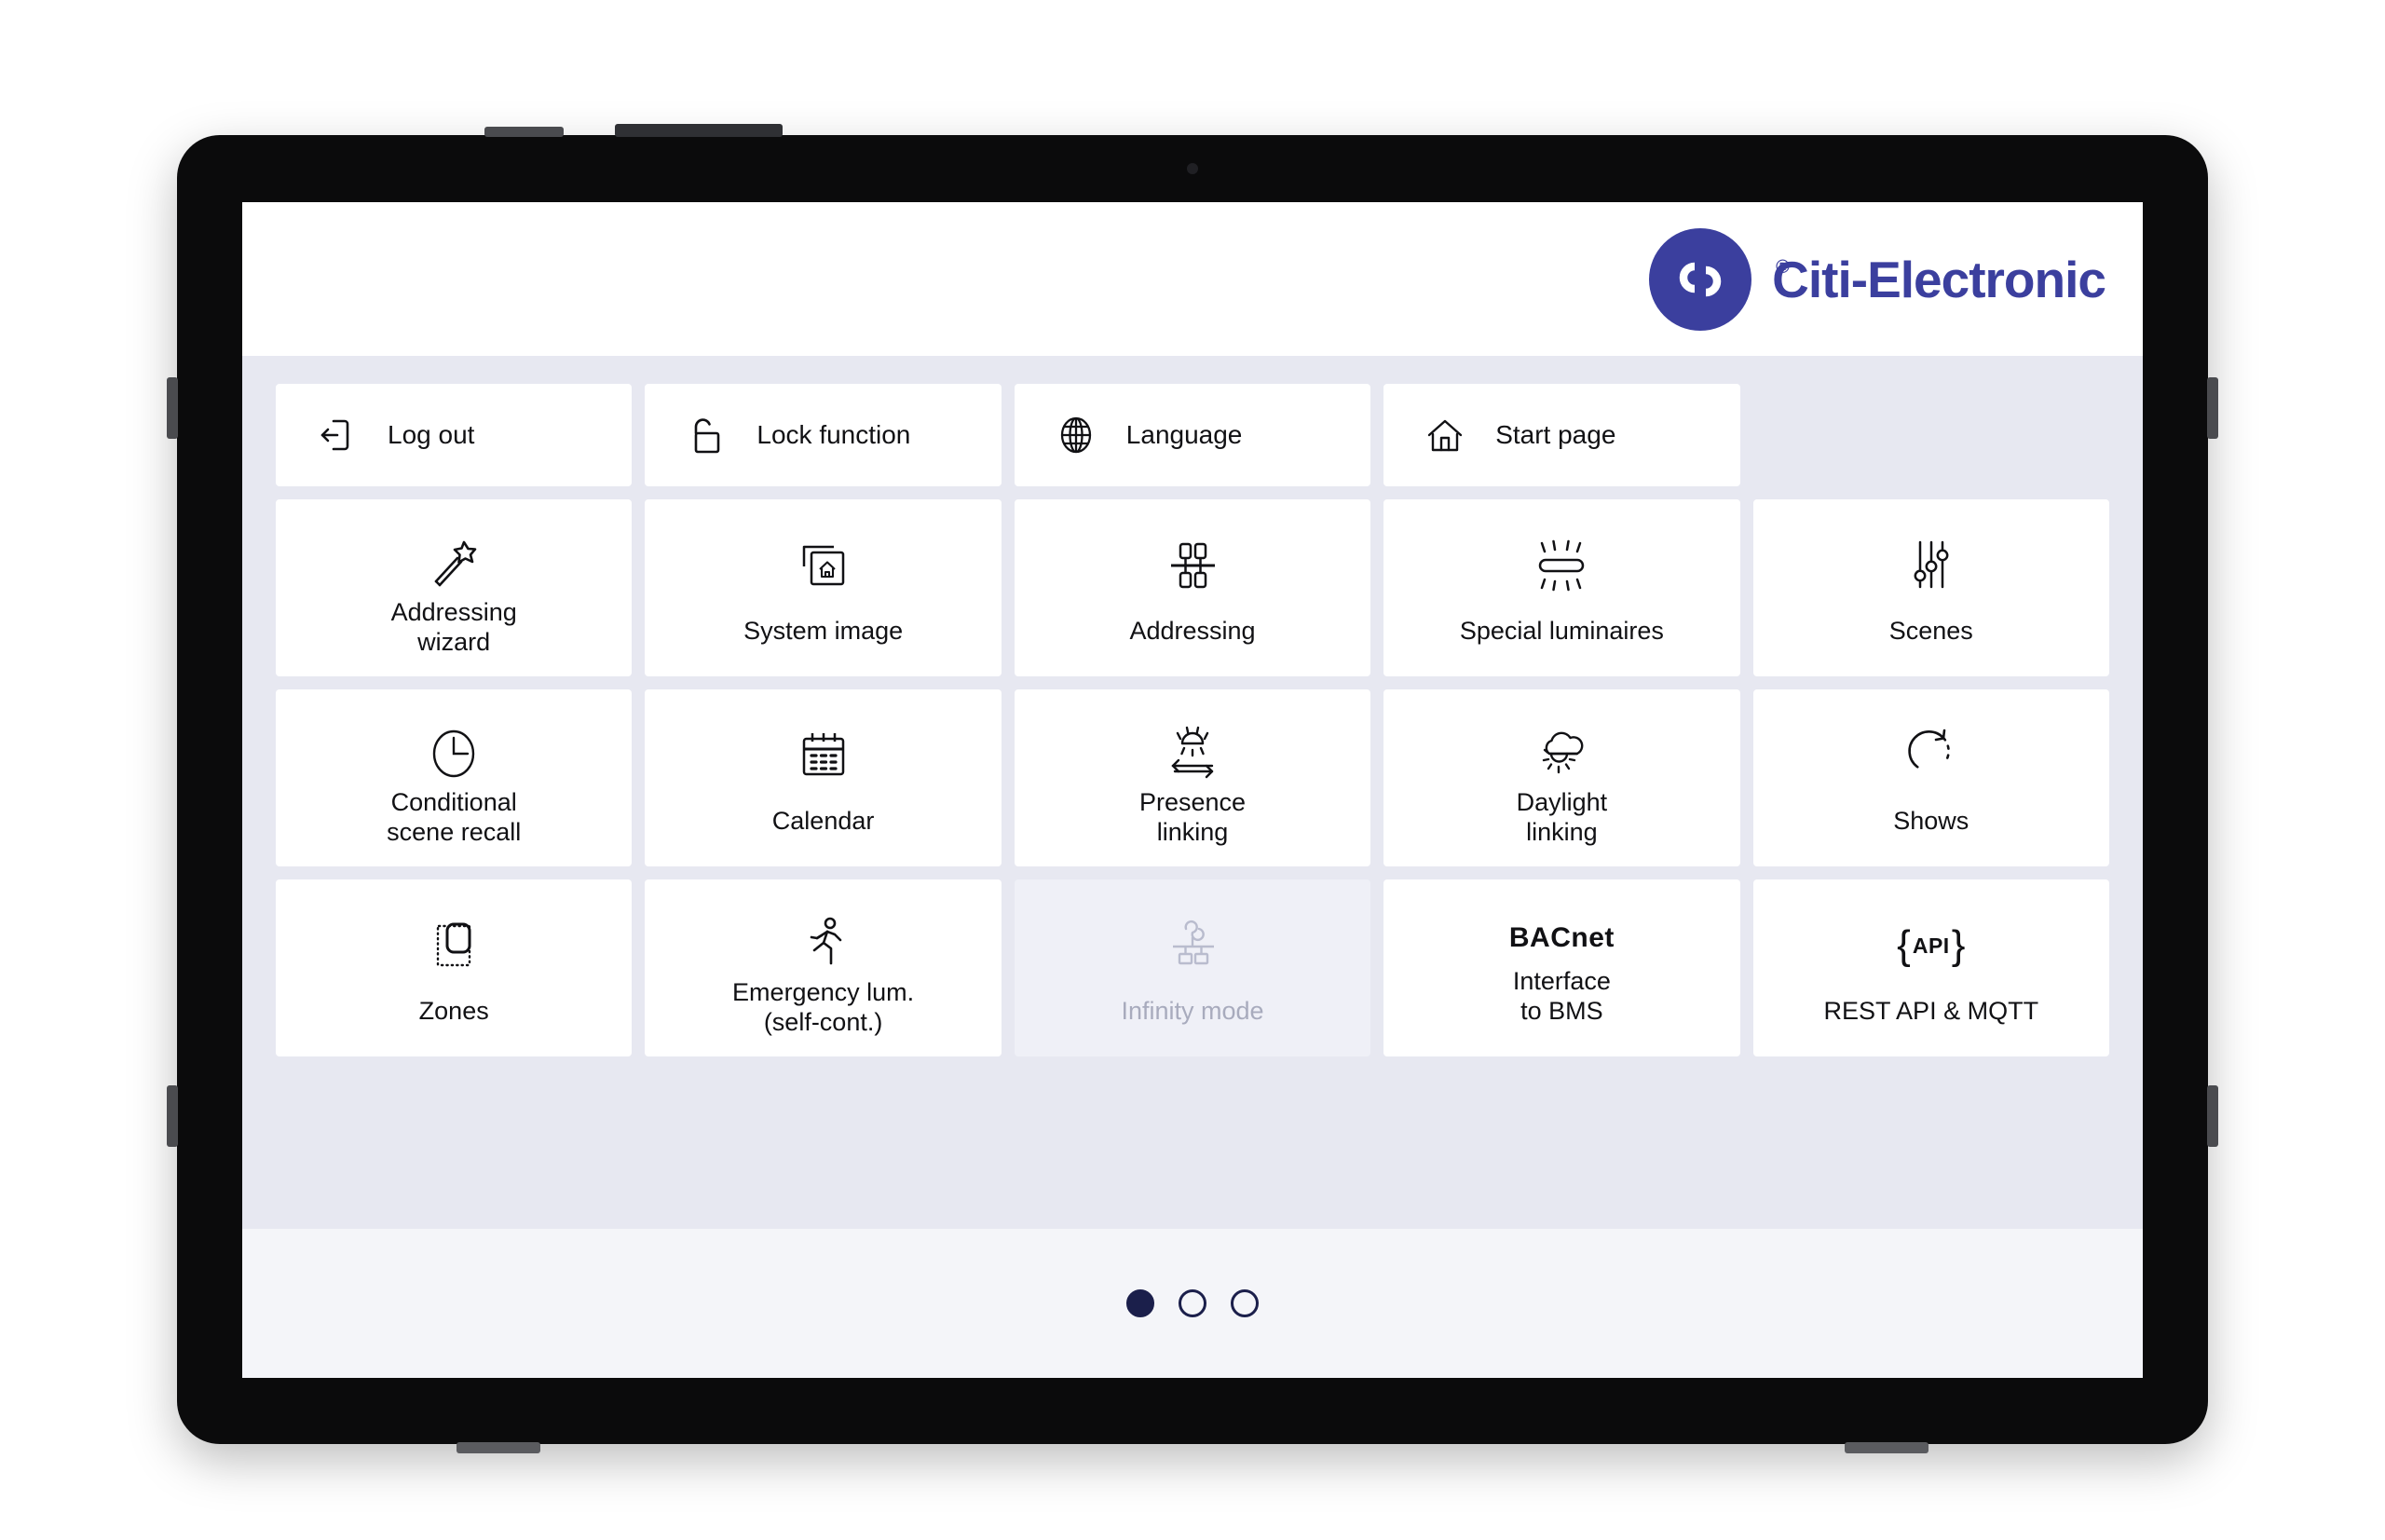  I want to click on tile-label: Interface to BMS, so click(1561, 996).